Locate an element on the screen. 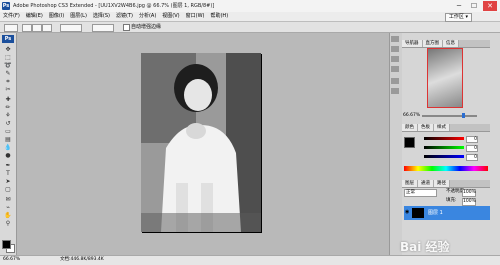 Image resolution: width=500 pixels, height=265 pixels. color-panel-header: 颜色 色板 样式 is located at coordinates (446, 128).